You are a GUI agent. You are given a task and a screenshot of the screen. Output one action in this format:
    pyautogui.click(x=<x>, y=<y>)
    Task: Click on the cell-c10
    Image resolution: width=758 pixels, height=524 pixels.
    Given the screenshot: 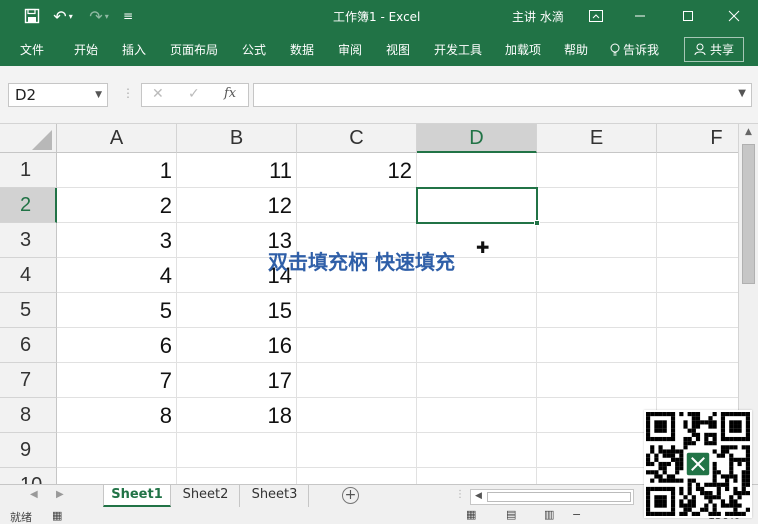 What is the action you would take?
    pyautogui.click(x=357, y=476)
    